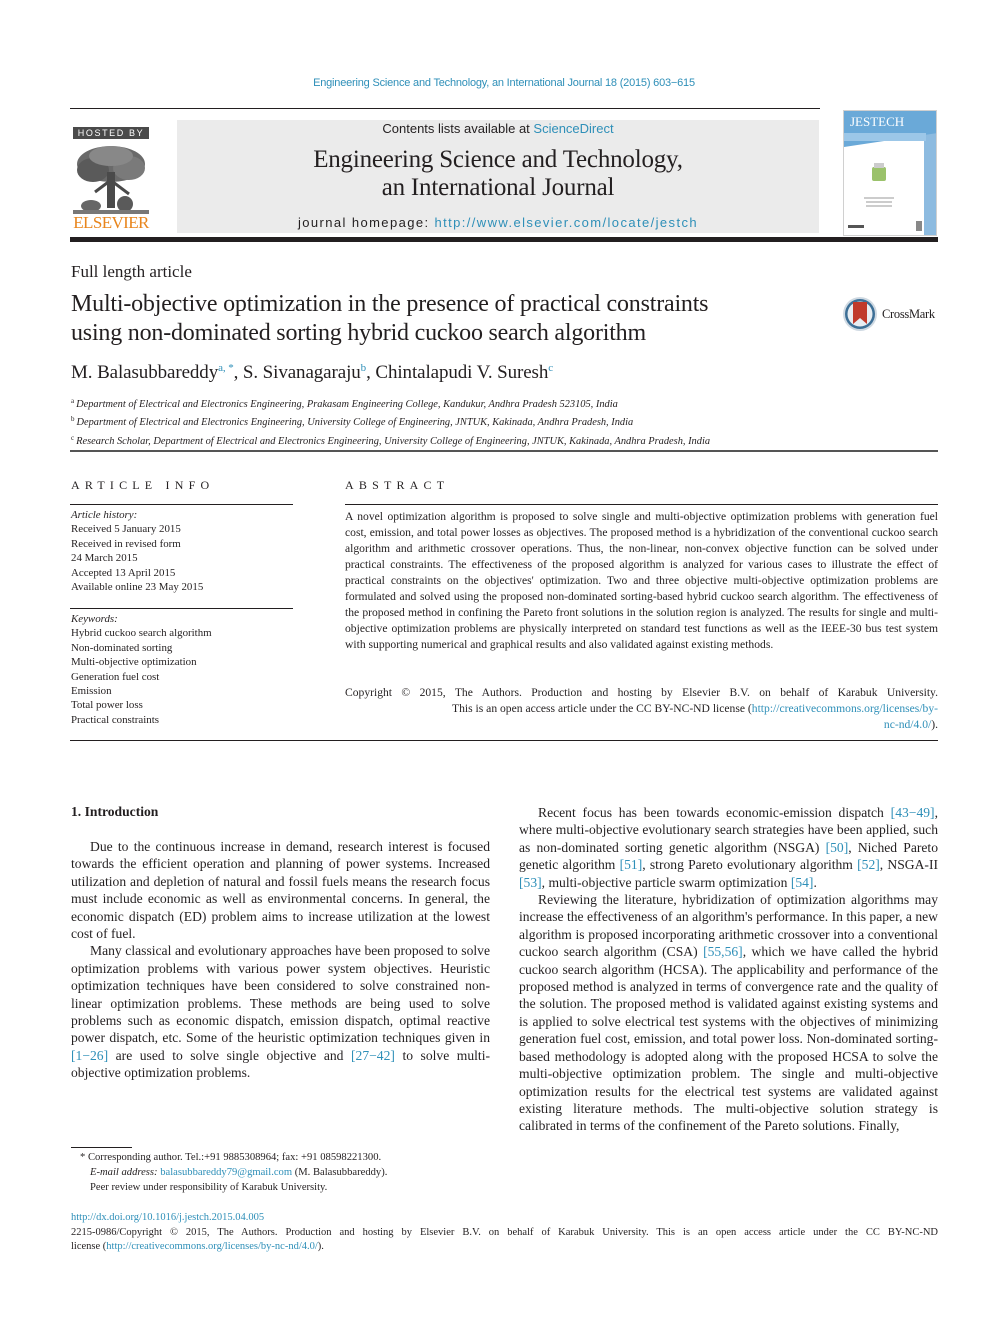 The image size is (992, 1323). What do you see at coordinates (226, 368) in the screenshot?
I see `author-affiliation-mark: a, *` at bounding box center [226, 368].